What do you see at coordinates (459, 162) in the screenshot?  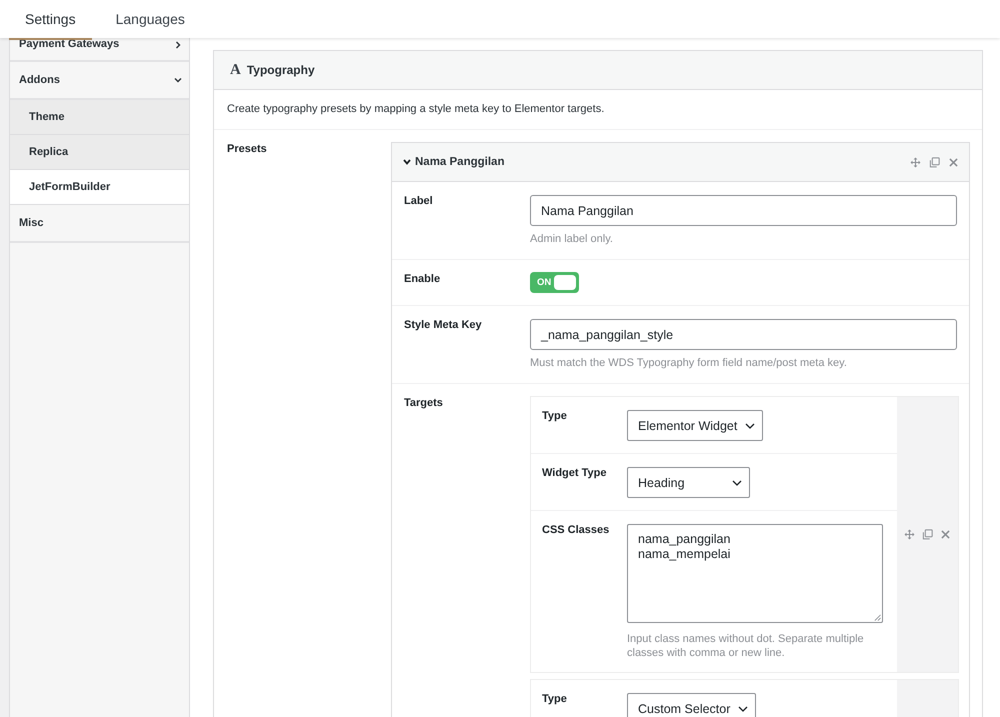 I see `preset-title: Nama Panggilan` at bounding box center [459, 162].